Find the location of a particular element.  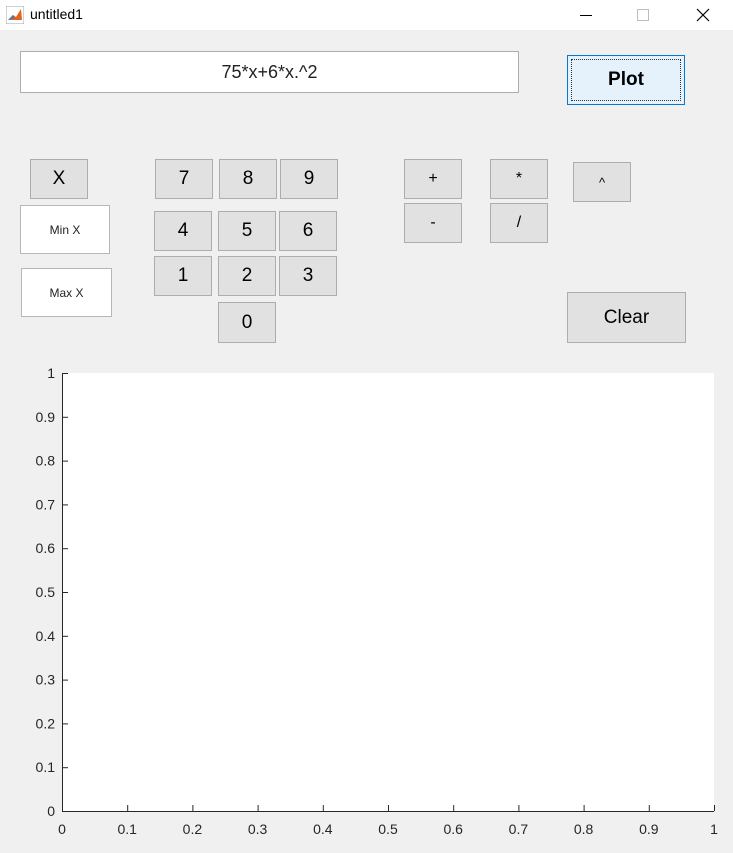

x-tick-label: 0.6 is located at coordinates (453, 829).